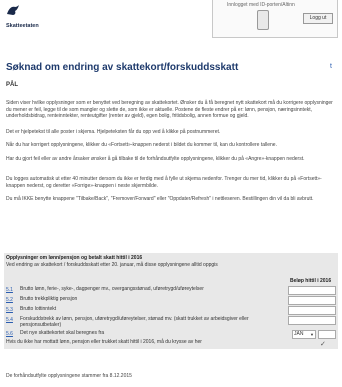 This screenshot has width=342, height=387. Describe the element at coordinates (171, 301) in the screenshot. I see `form-row: 5.2 Brutto trekkpliktig pensjon` at that location.